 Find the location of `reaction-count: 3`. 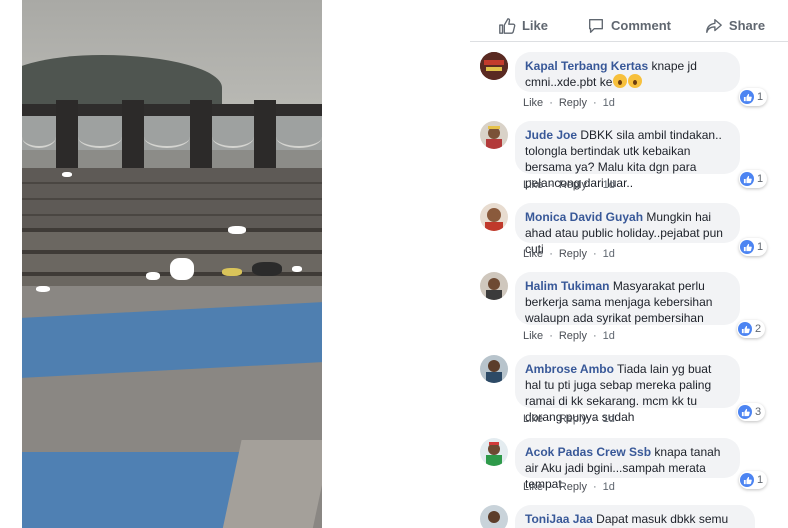

reaction-count: 3 is located at coordinates (751, 412).